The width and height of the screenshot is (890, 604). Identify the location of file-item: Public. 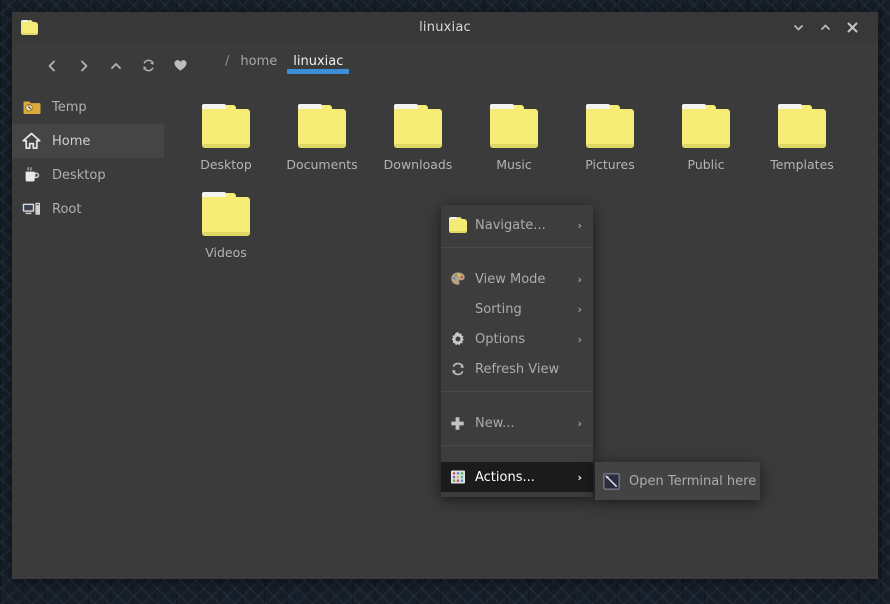
(706, 144).